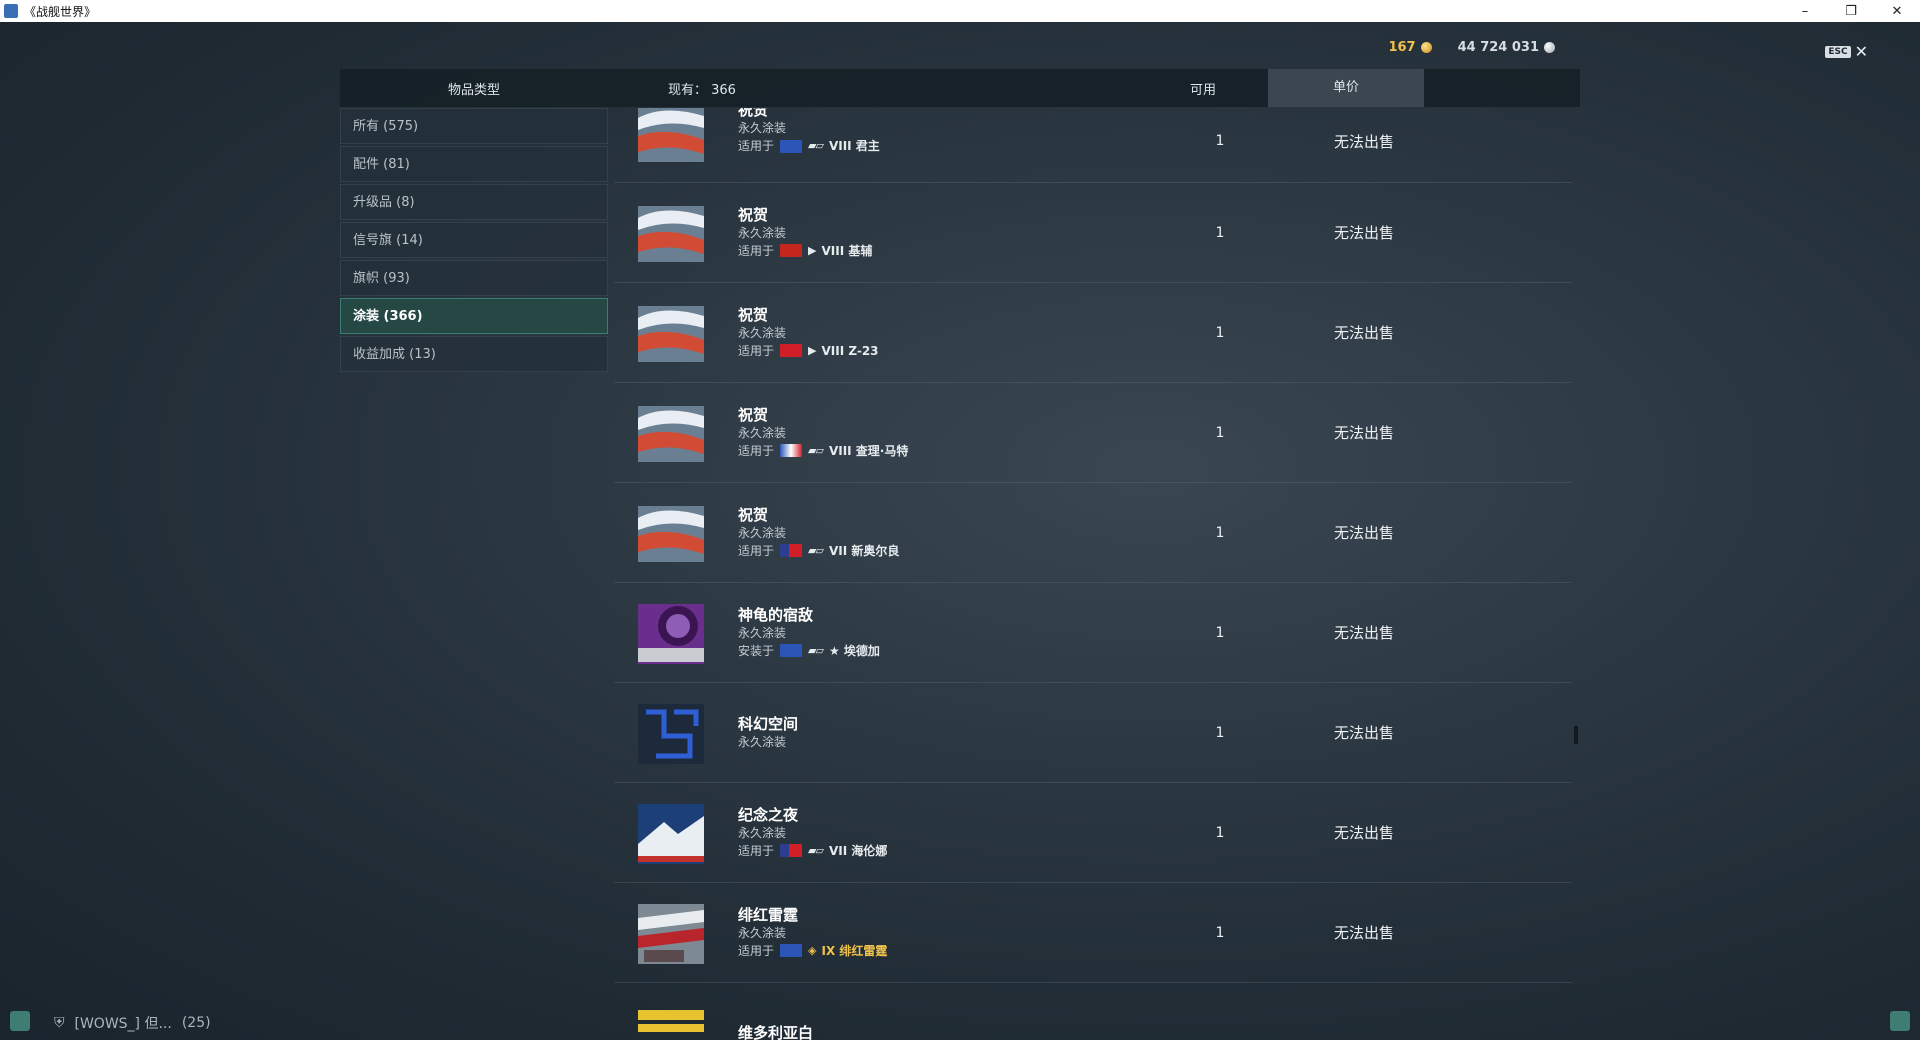 This screenshot has width=1920, height=1040. Describe the element at coordinates (474, 316) in the screenshot. I see `category-camouflage: 涂装 (366)` at that location.